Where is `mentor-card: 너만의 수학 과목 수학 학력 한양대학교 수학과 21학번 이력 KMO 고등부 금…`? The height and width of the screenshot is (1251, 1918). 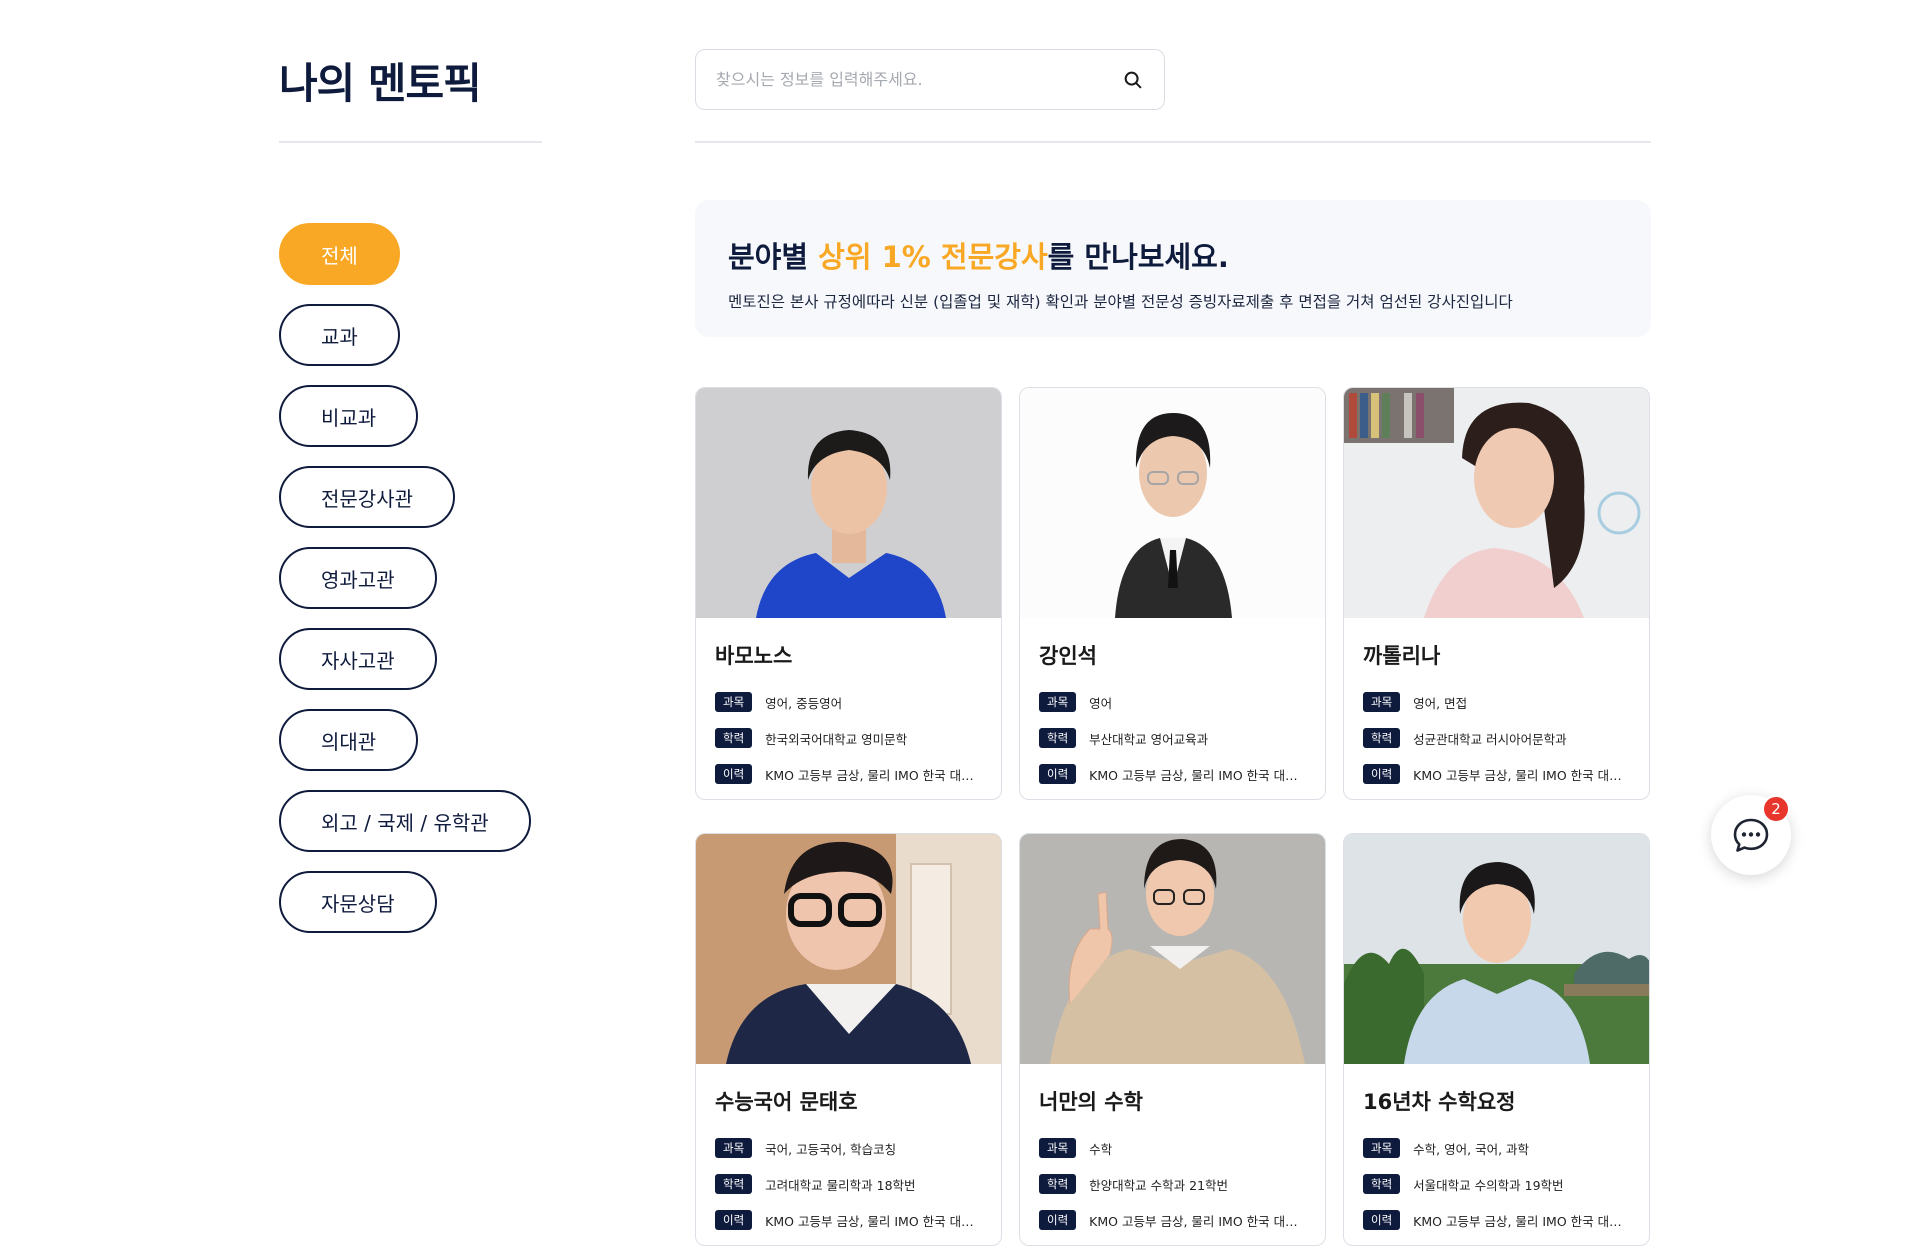
mentor-card: 너만의 수학 과목 수학 학력 한양대학교 수학과 21학번 이력 KMO 고등부 금… is located at coordinates (1172, 1039).